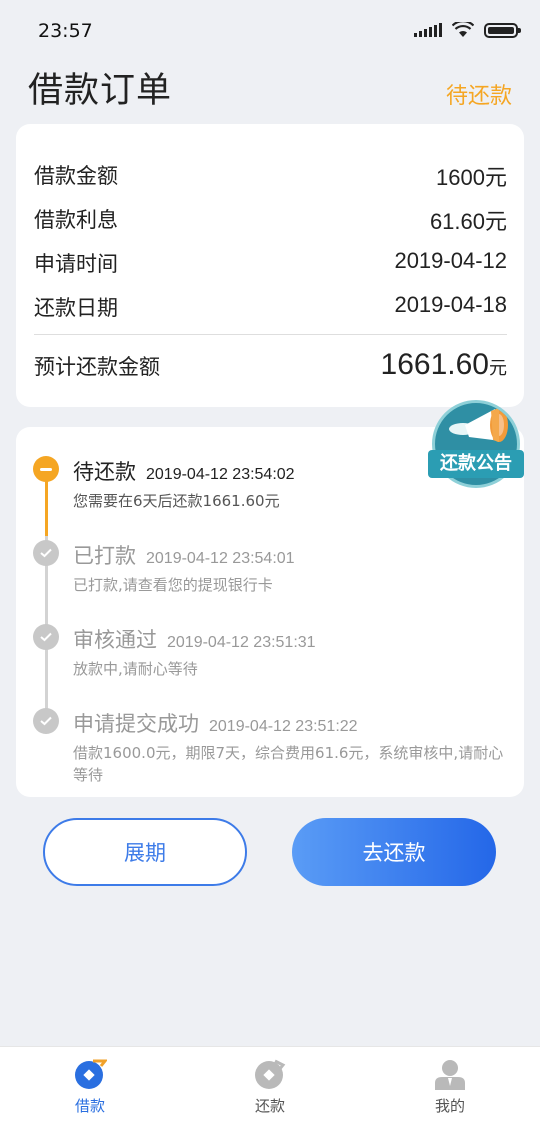 Image resolution: width=540 pixels, height=1124 pixels. I want to click on pending-dot-icon, so click(46, 469).